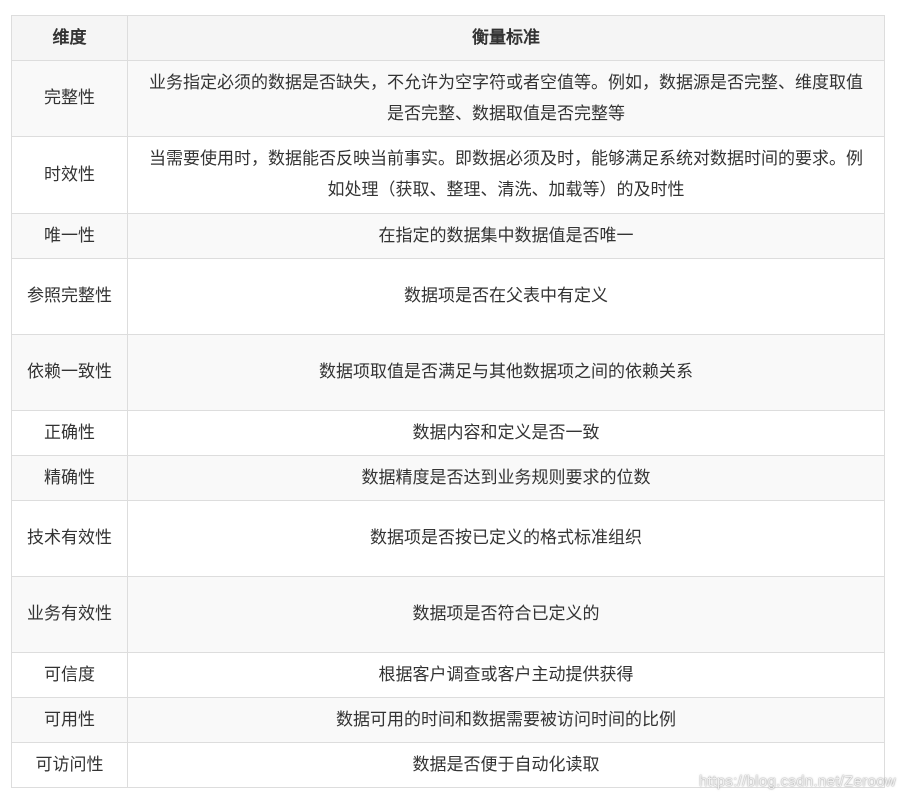  Describe the element at coordinates (69, 433) in the screenshot. I see `dimension-cell: 正确性` at that location.